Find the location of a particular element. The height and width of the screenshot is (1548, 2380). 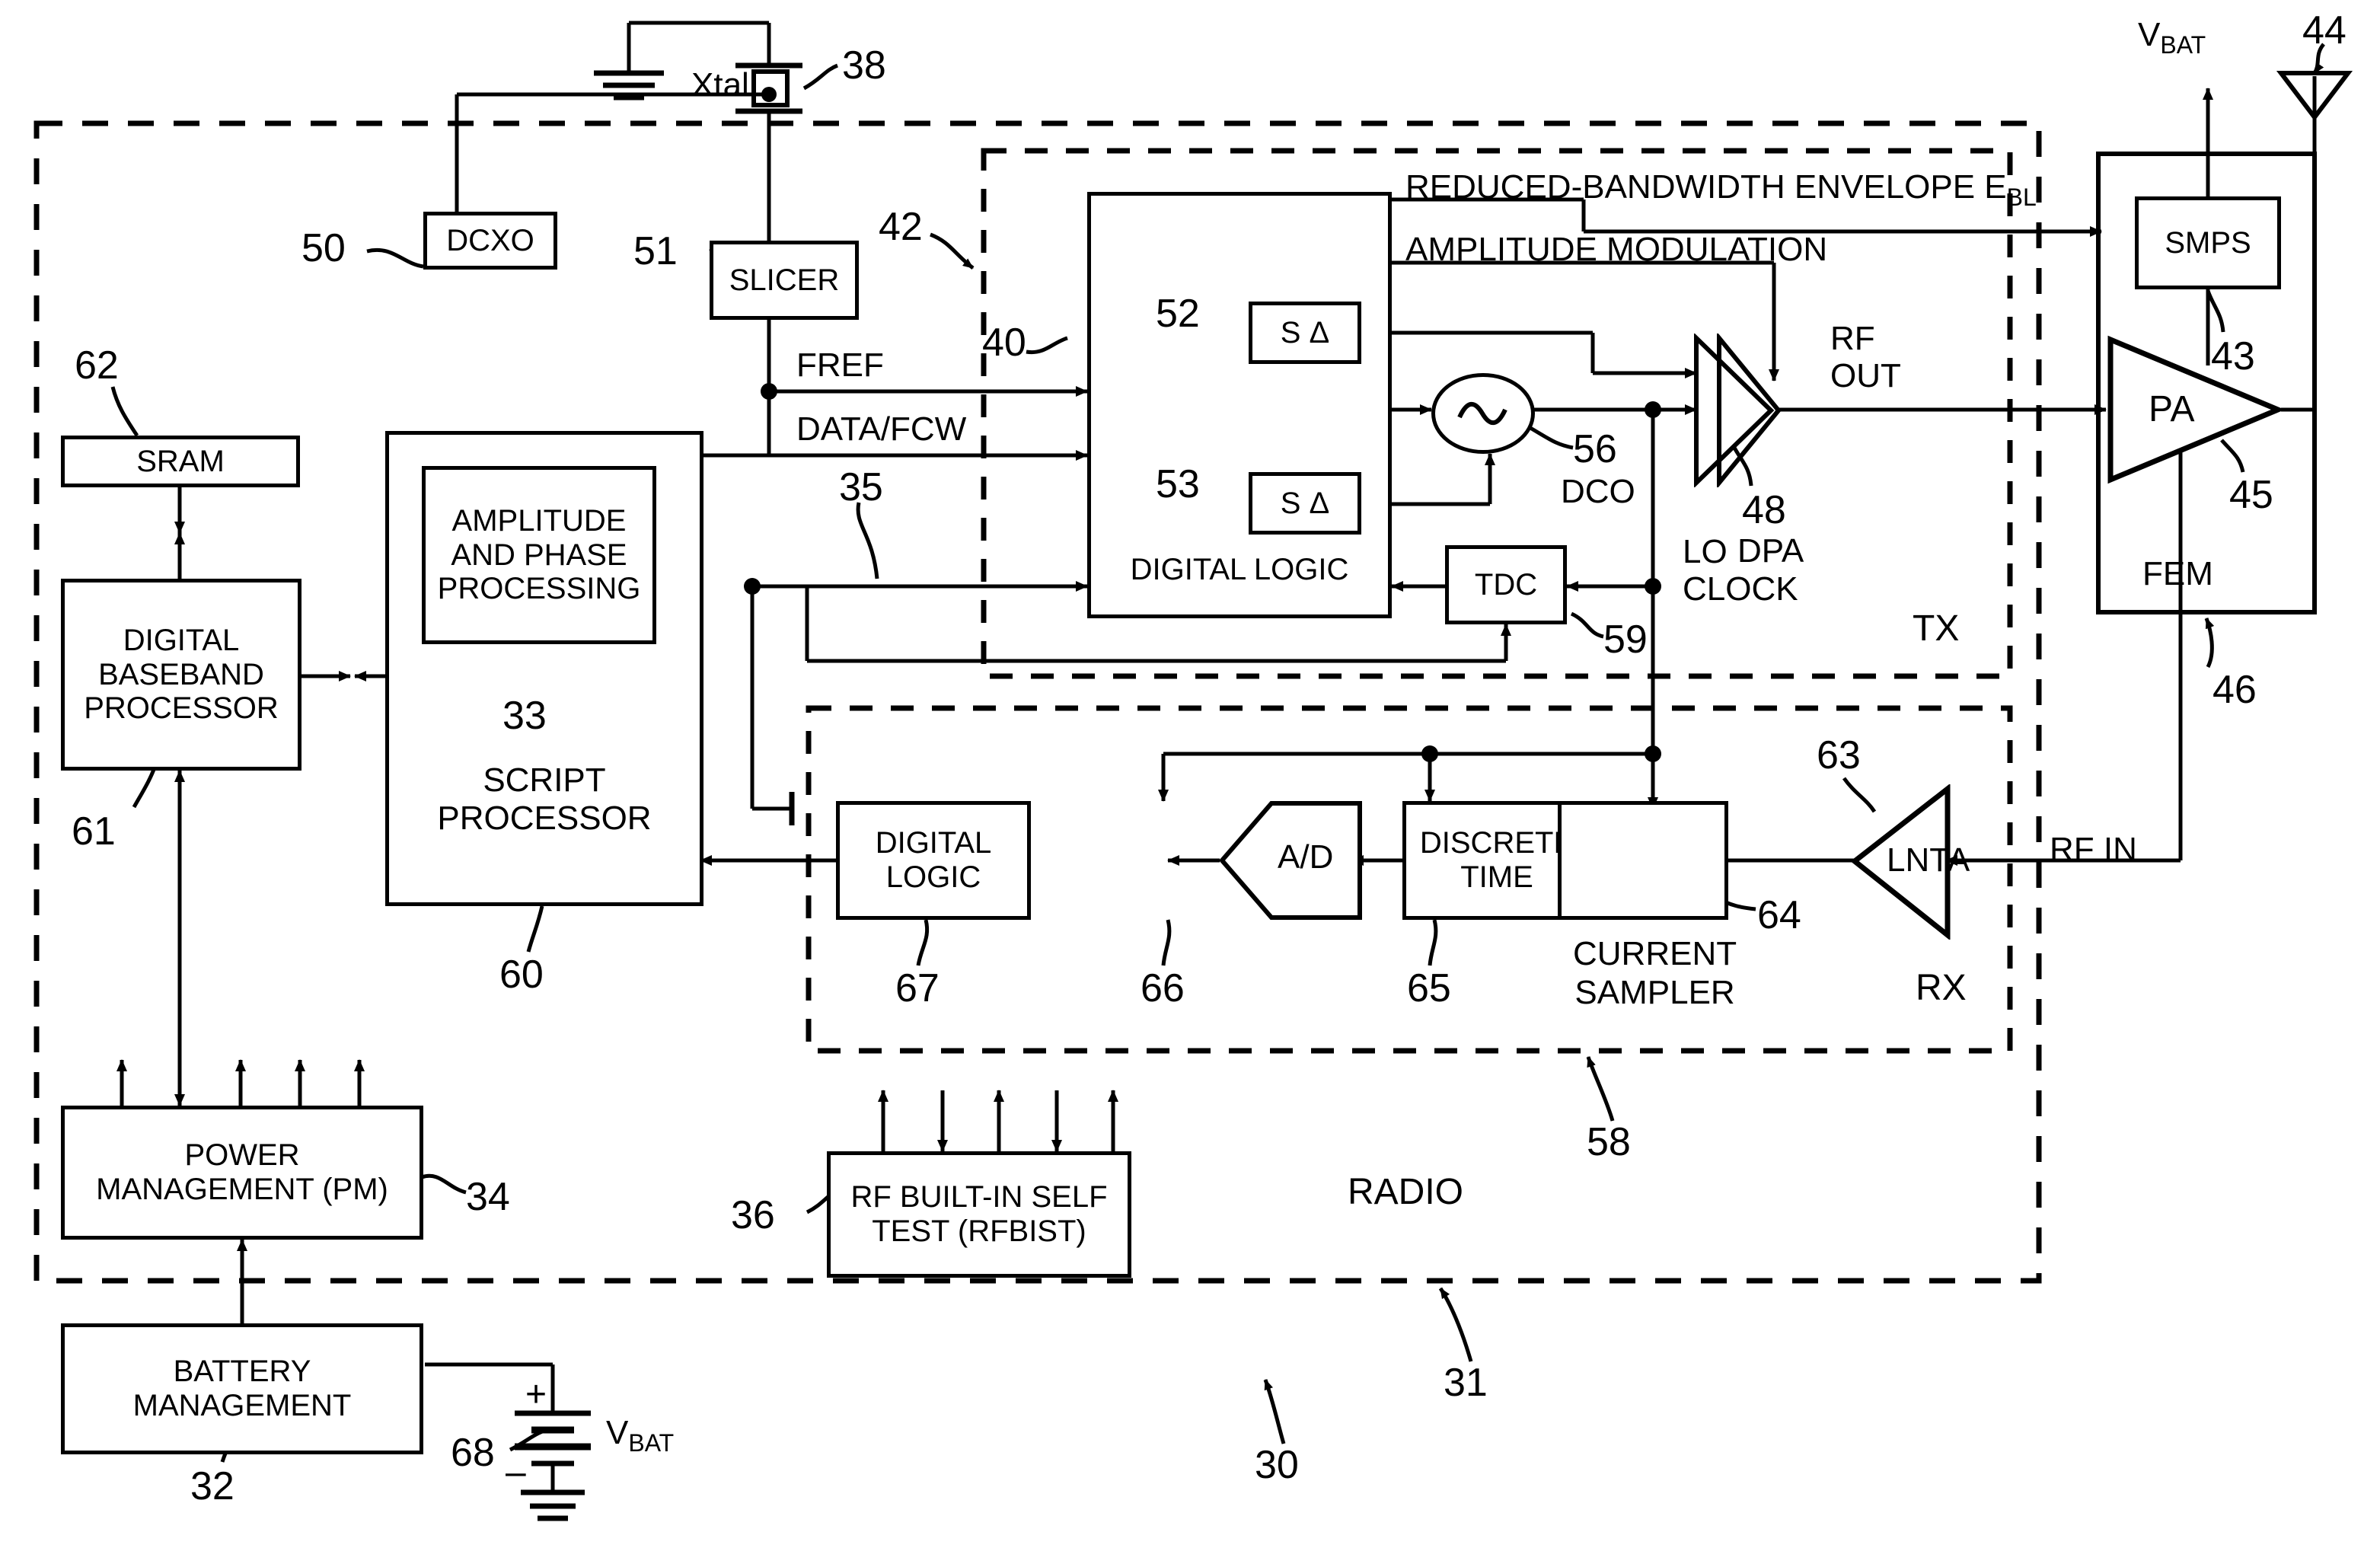

ref-60: 60 is located at coordinates (521, 975).